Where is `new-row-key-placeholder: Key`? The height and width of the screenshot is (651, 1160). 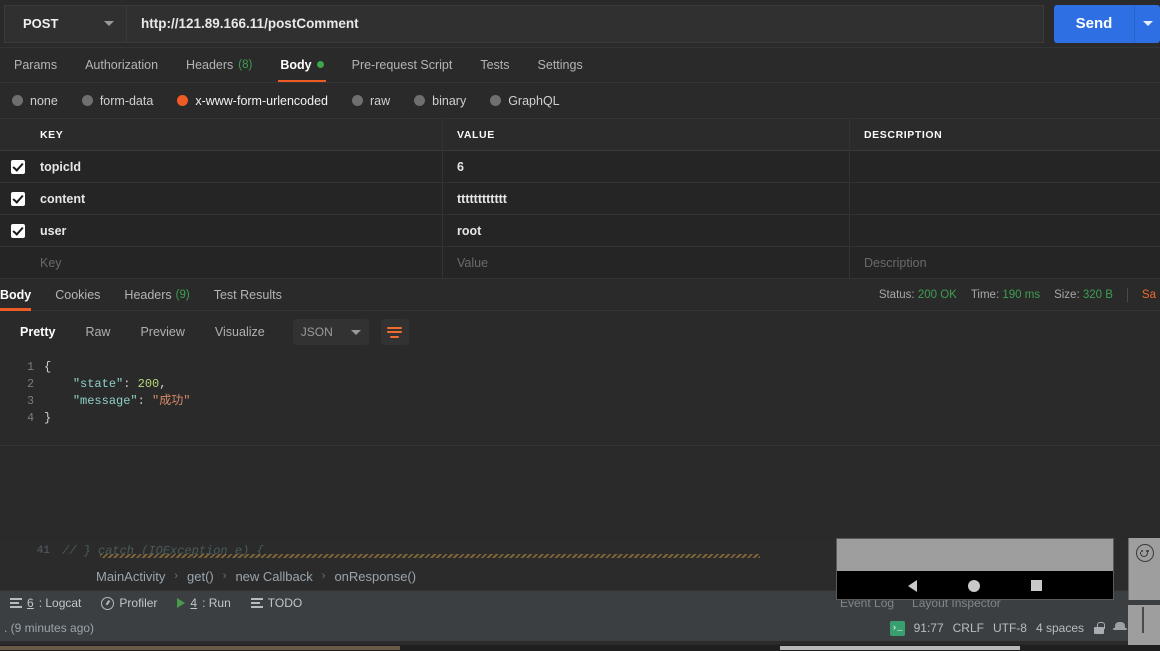 new-row-key-placeholder: Key is located at coordinates (239, 262).